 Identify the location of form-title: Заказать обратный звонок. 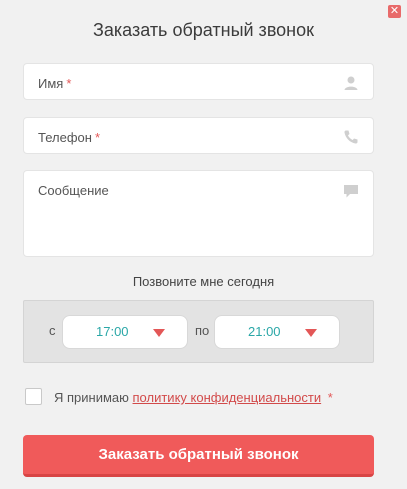
(203, 30).